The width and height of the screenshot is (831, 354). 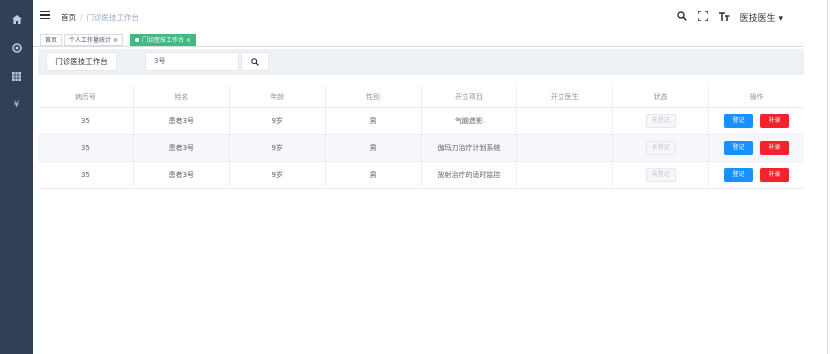 I want to click on table-row: 35 患者3号 9岁 男 伽玛刀治疗计划系统 未登记 登记 补录, so click(x=421, y=148).